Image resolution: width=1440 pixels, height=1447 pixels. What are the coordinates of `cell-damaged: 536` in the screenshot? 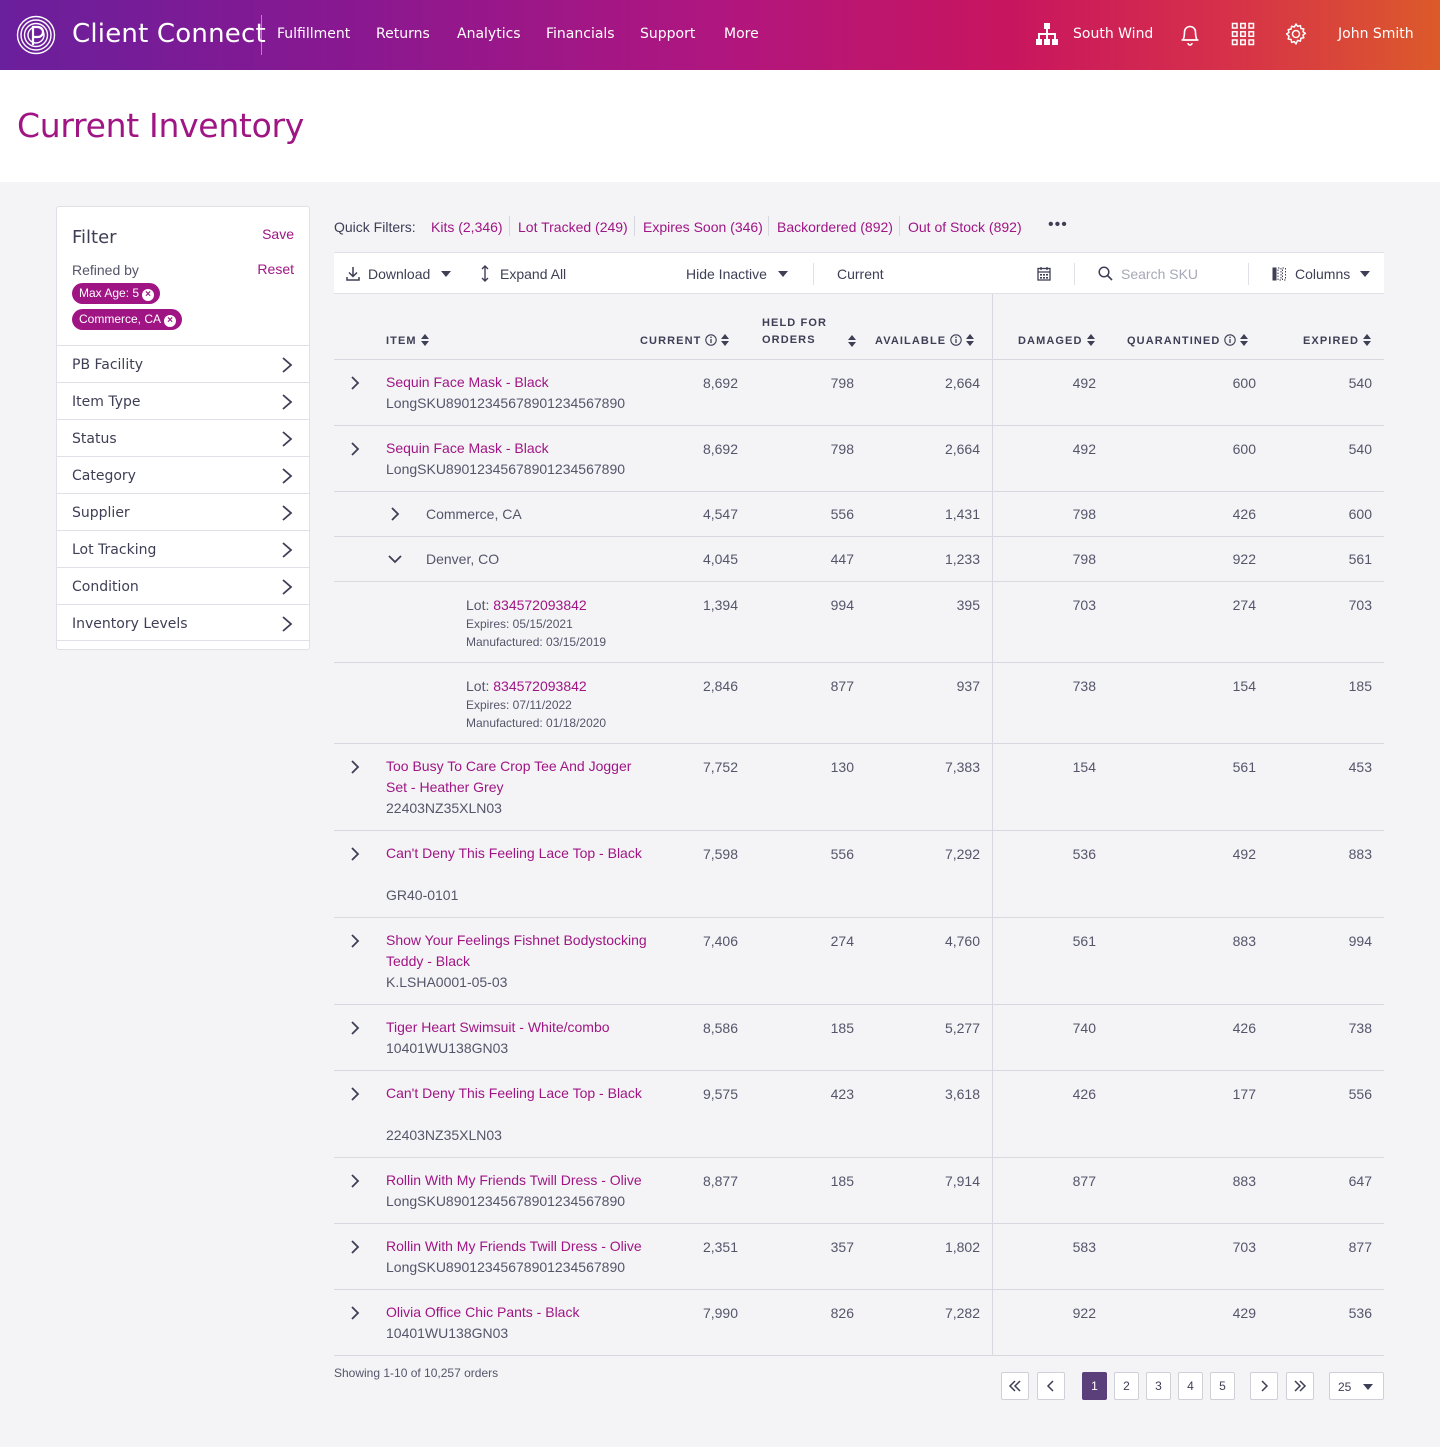 It's located at (1084, 854).